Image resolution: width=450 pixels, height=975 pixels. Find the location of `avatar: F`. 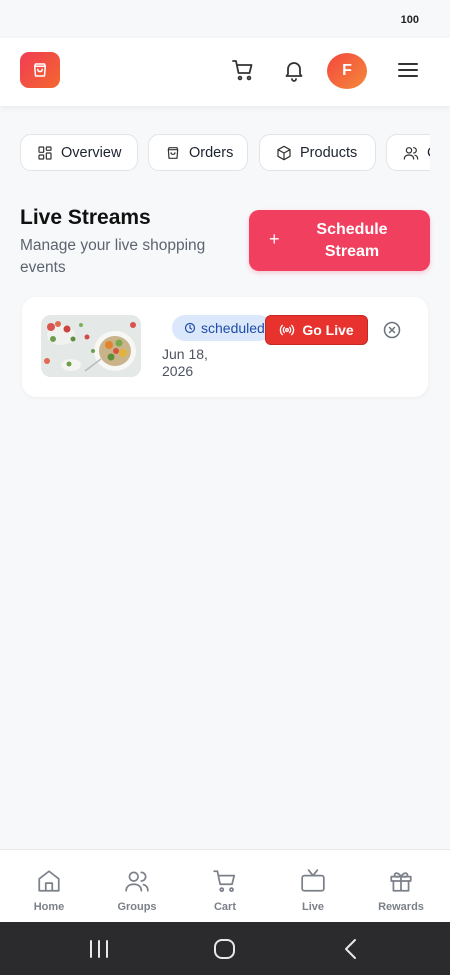

avatar: F is located at coordinates (347, 71).